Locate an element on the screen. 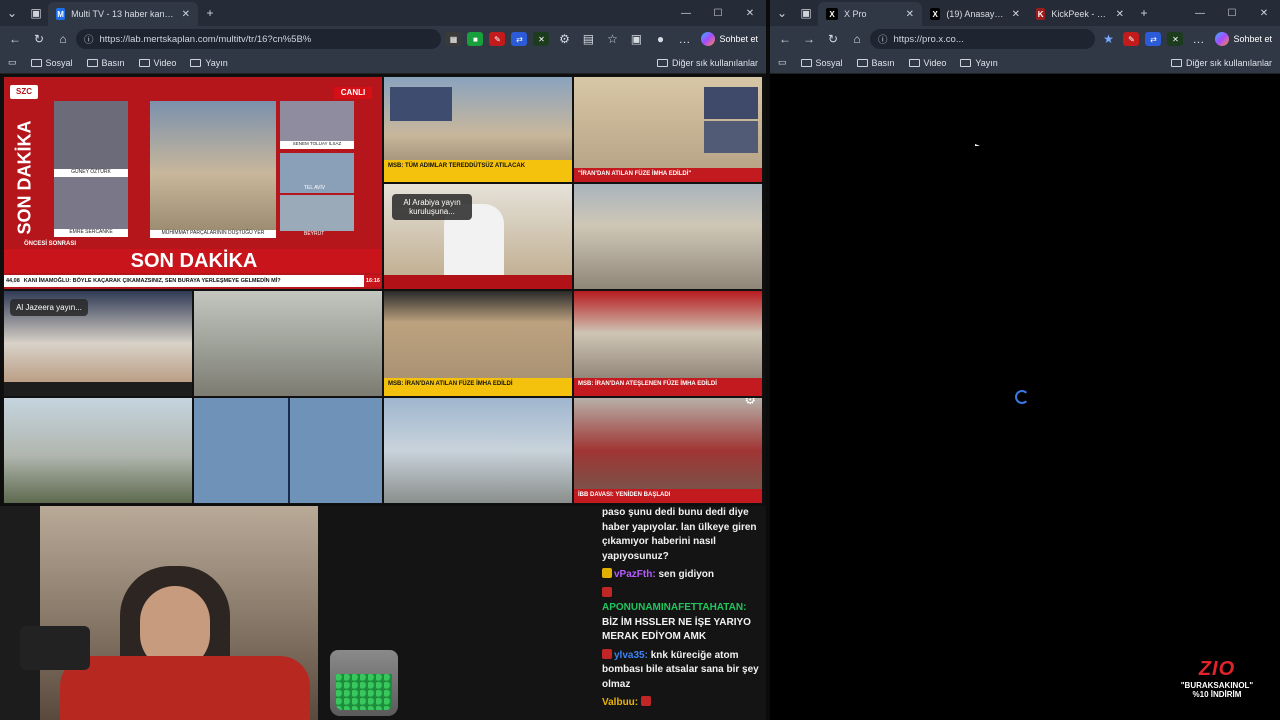  jar-beans is located at coordinates (364, 692).